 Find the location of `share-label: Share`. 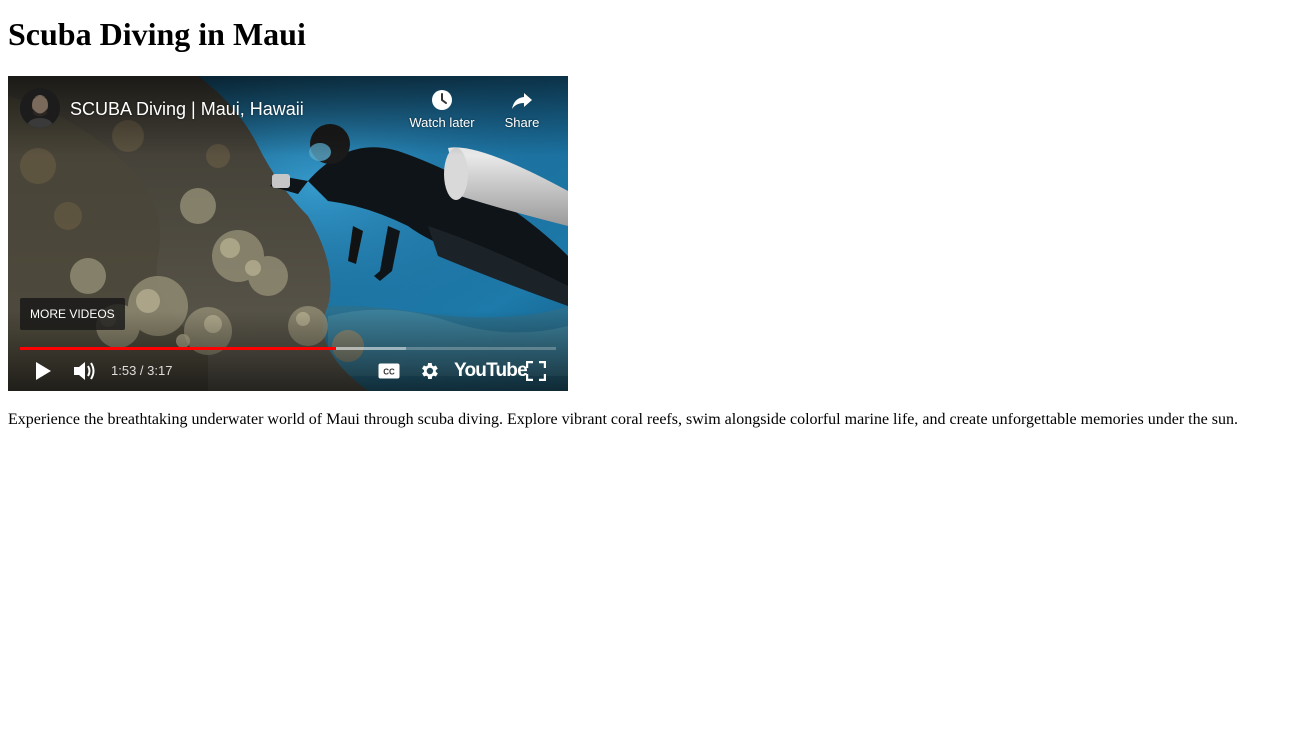

share-label: Share is located at coordinates (522, 122).